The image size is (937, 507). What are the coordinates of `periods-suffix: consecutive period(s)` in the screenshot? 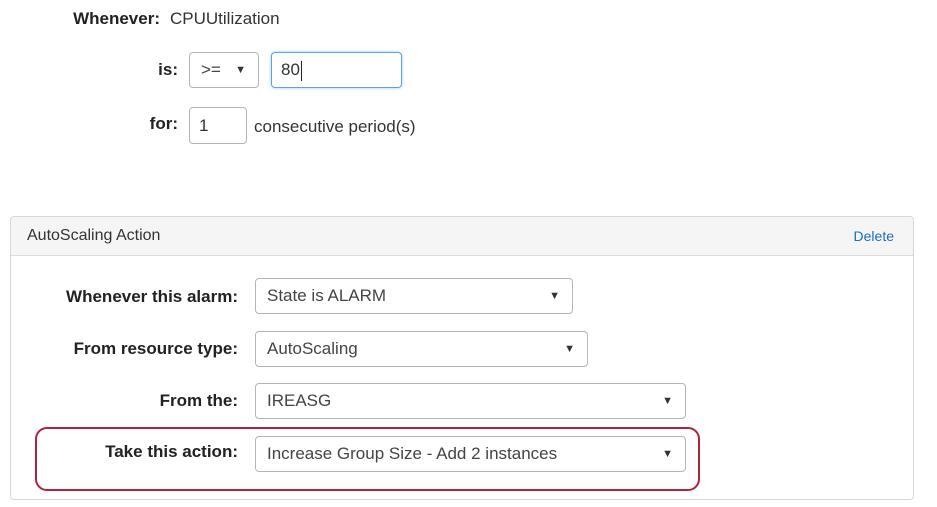 It's located at (335, 126).